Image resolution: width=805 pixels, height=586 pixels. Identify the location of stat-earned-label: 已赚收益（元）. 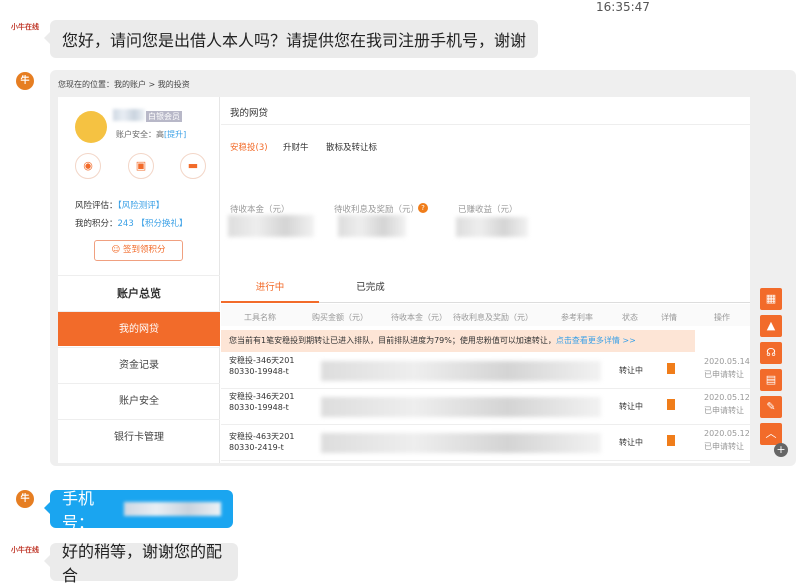
(488, 210).